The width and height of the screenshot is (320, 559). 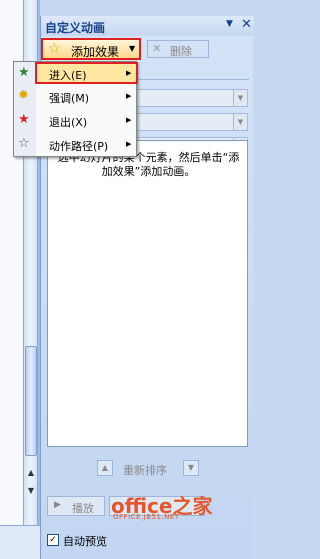 What do you see at coordinates (24, 119) in the screenshot?
I see `exit-star-icon: ★` at bounding box center [24, 119].